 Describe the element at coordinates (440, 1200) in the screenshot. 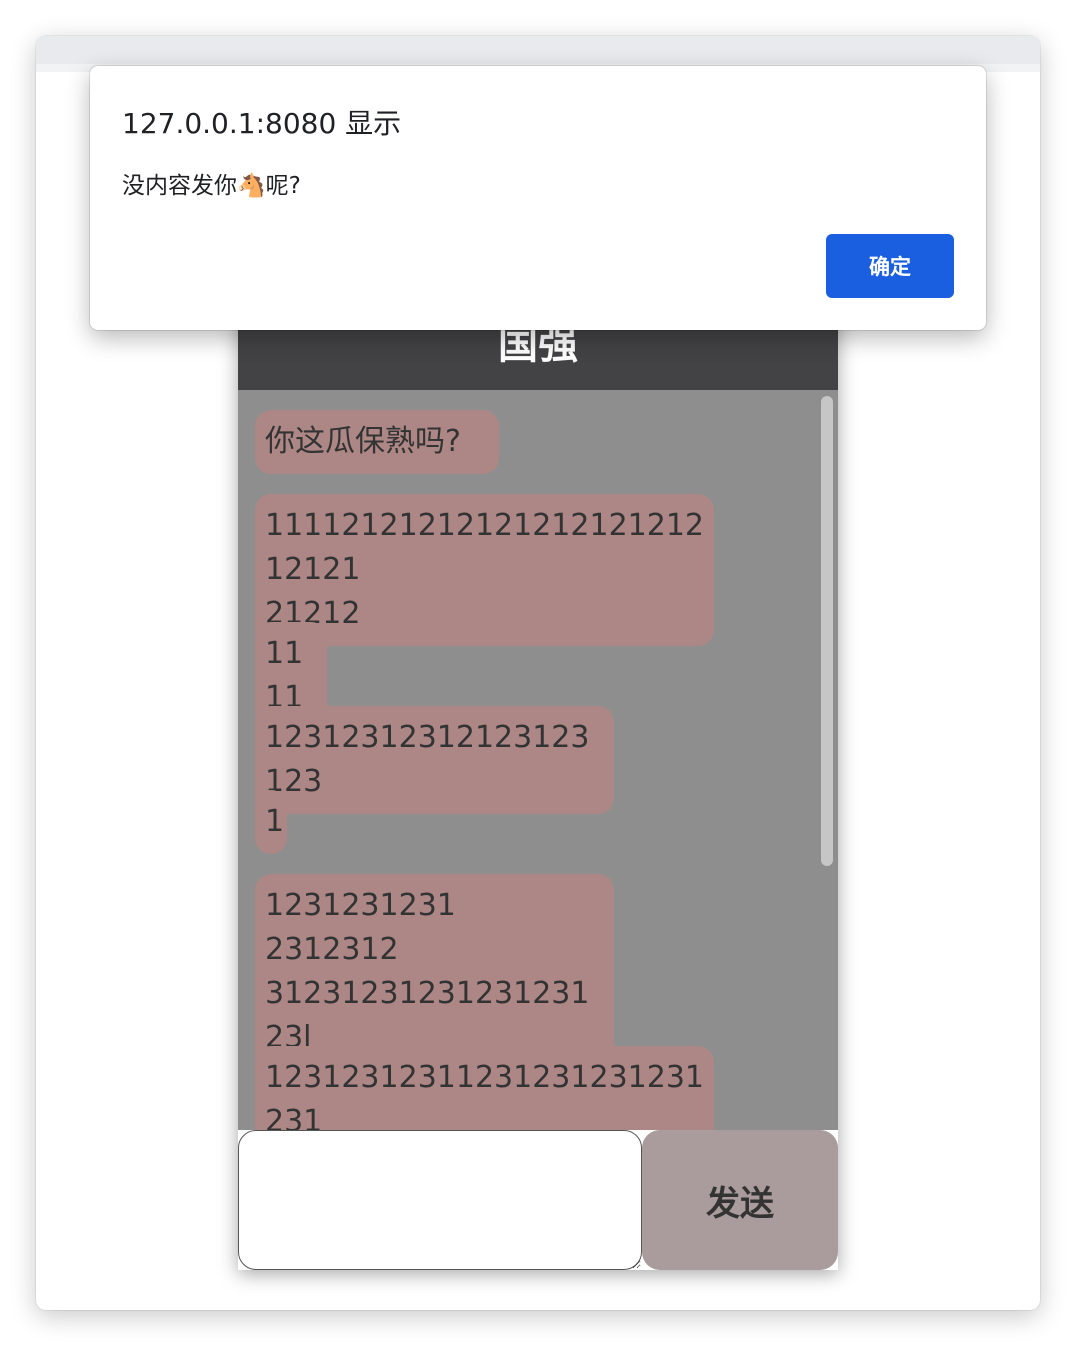

I see `message-input` at that location.